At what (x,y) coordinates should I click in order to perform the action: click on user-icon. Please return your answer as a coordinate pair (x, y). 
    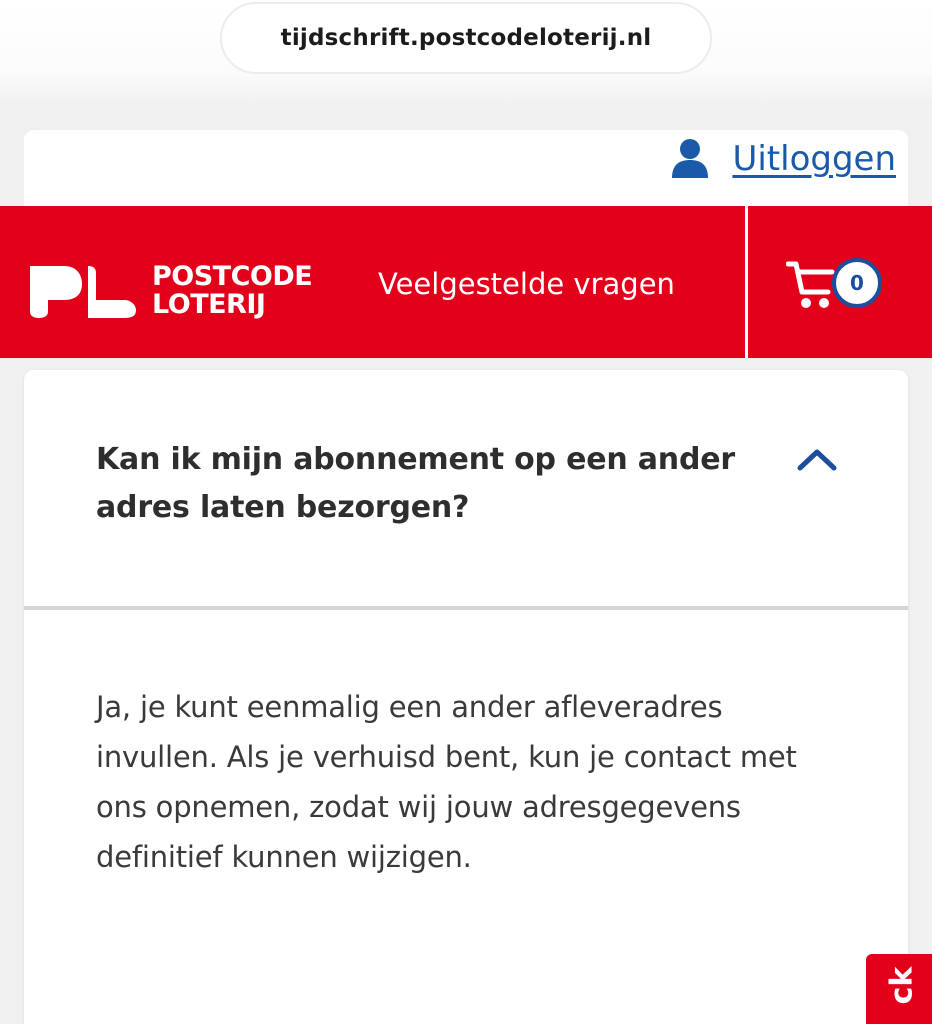
    Looking at the image, I should click on (690, 158).